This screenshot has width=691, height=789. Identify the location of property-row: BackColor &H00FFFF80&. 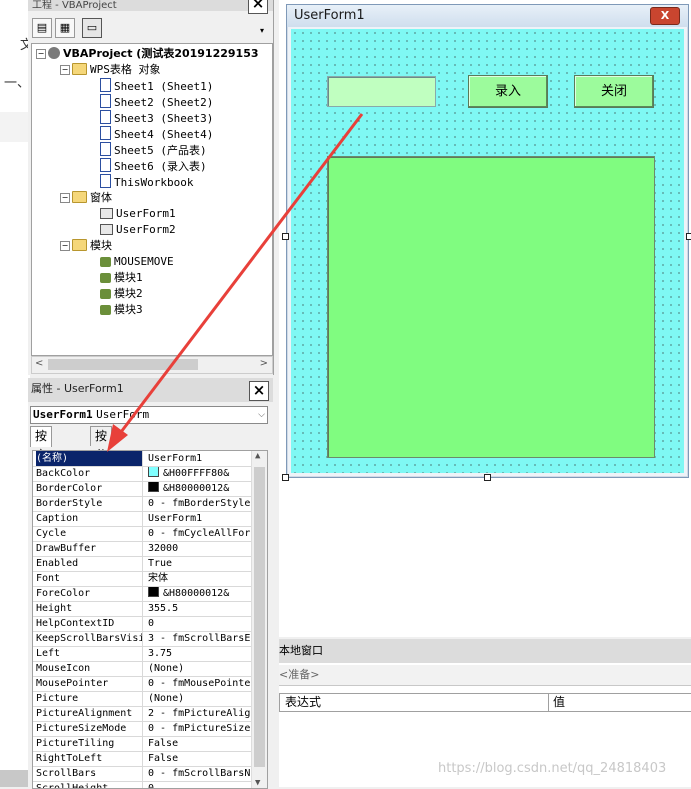
(142, 474).